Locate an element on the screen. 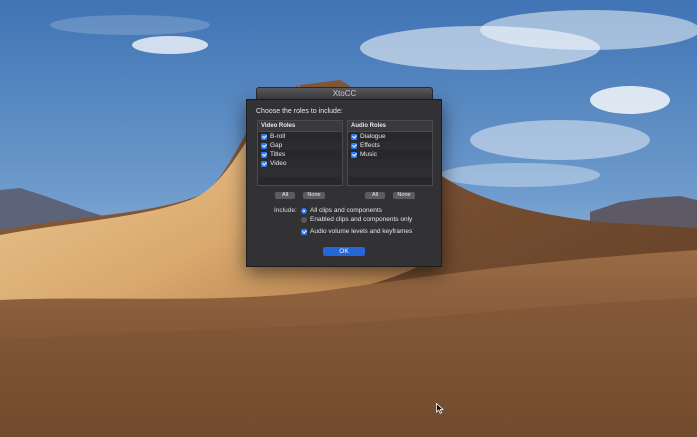 This screenshot has height=437, width=697. window-title: XtoCC is located at coordinates (344, 93).